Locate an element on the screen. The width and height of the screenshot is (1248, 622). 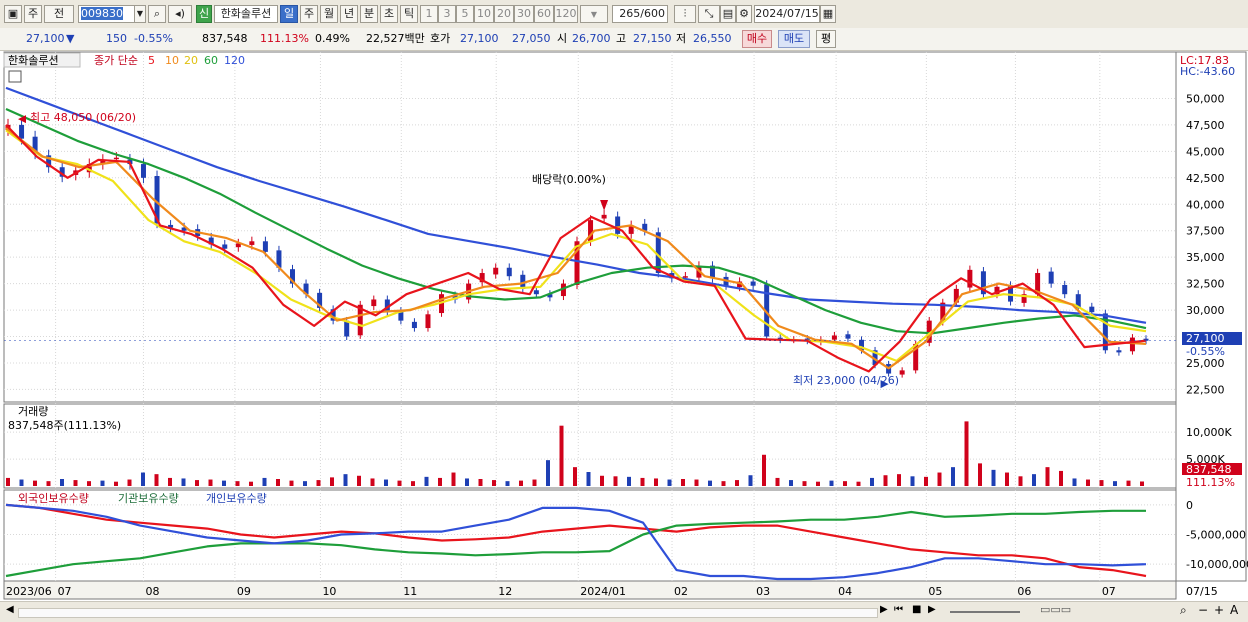
x-tick-label: 08 is located at coordinates (152, 591).